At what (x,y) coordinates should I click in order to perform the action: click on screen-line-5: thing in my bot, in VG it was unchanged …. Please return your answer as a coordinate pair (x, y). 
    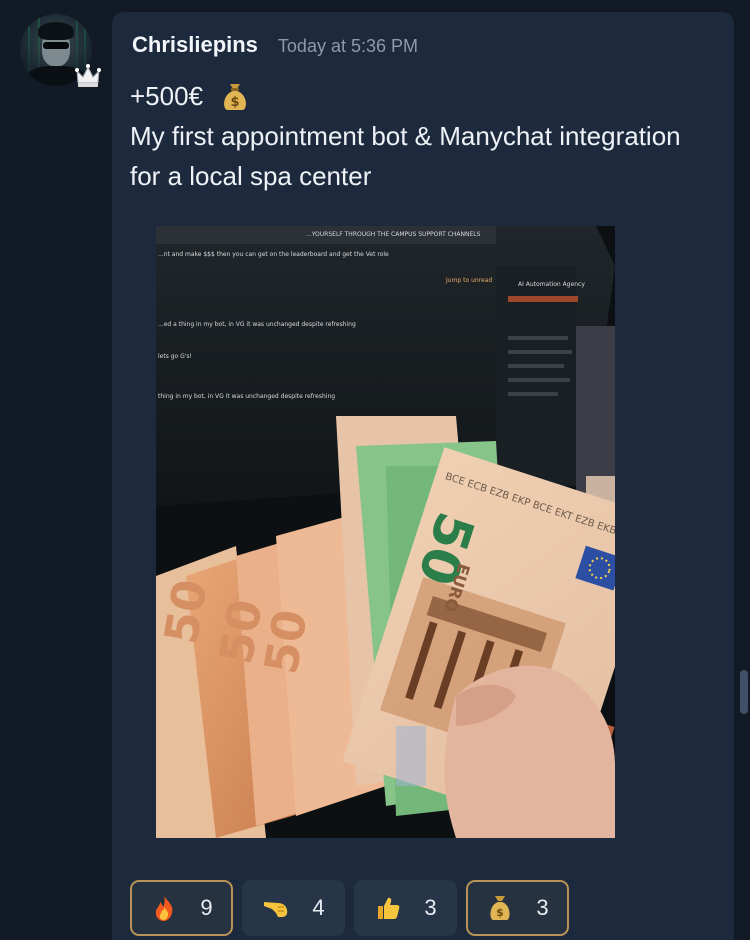
    Looking at the image, I should click on (246, 396).